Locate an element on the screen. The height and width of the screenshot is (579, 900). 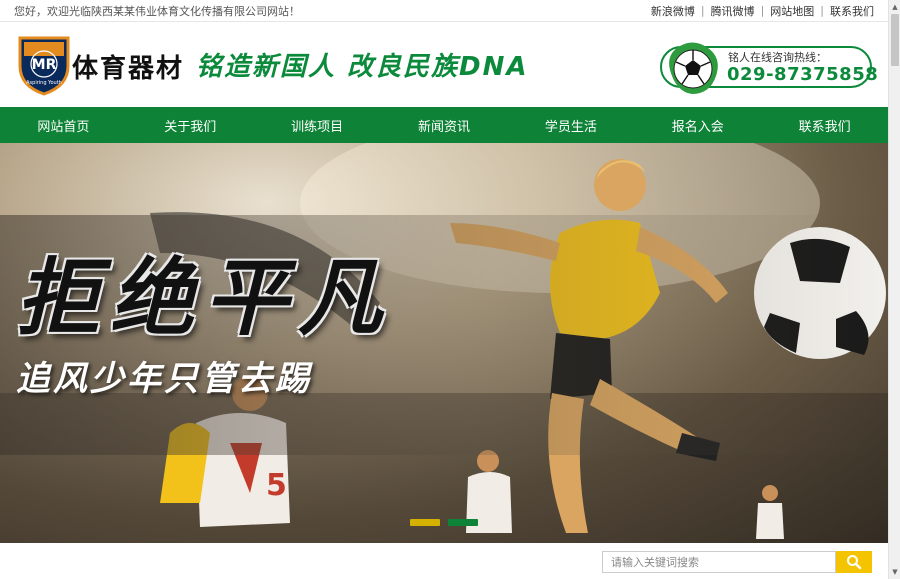
top-links: 新浪微博 | 腾讯微博 | 网站地图 | 联系我们 is located at coordinates (762, 11).